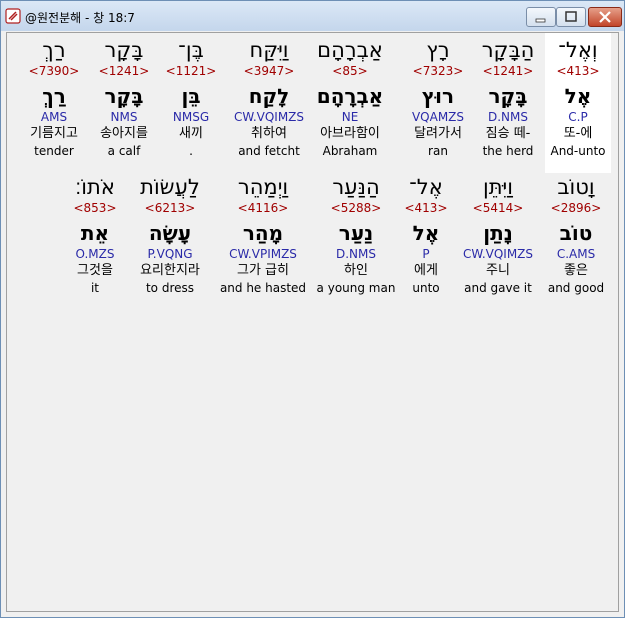  What do you see at coordinates (95, 208) in the screenshot?
I see `strong-number: <853>` at bounding box center [95, 208].